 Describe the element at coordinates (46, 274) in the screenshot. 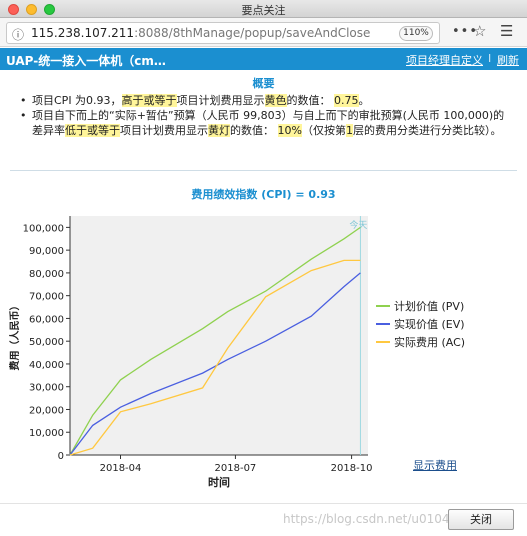

I see `y-tick-label: 80,000` at that location.